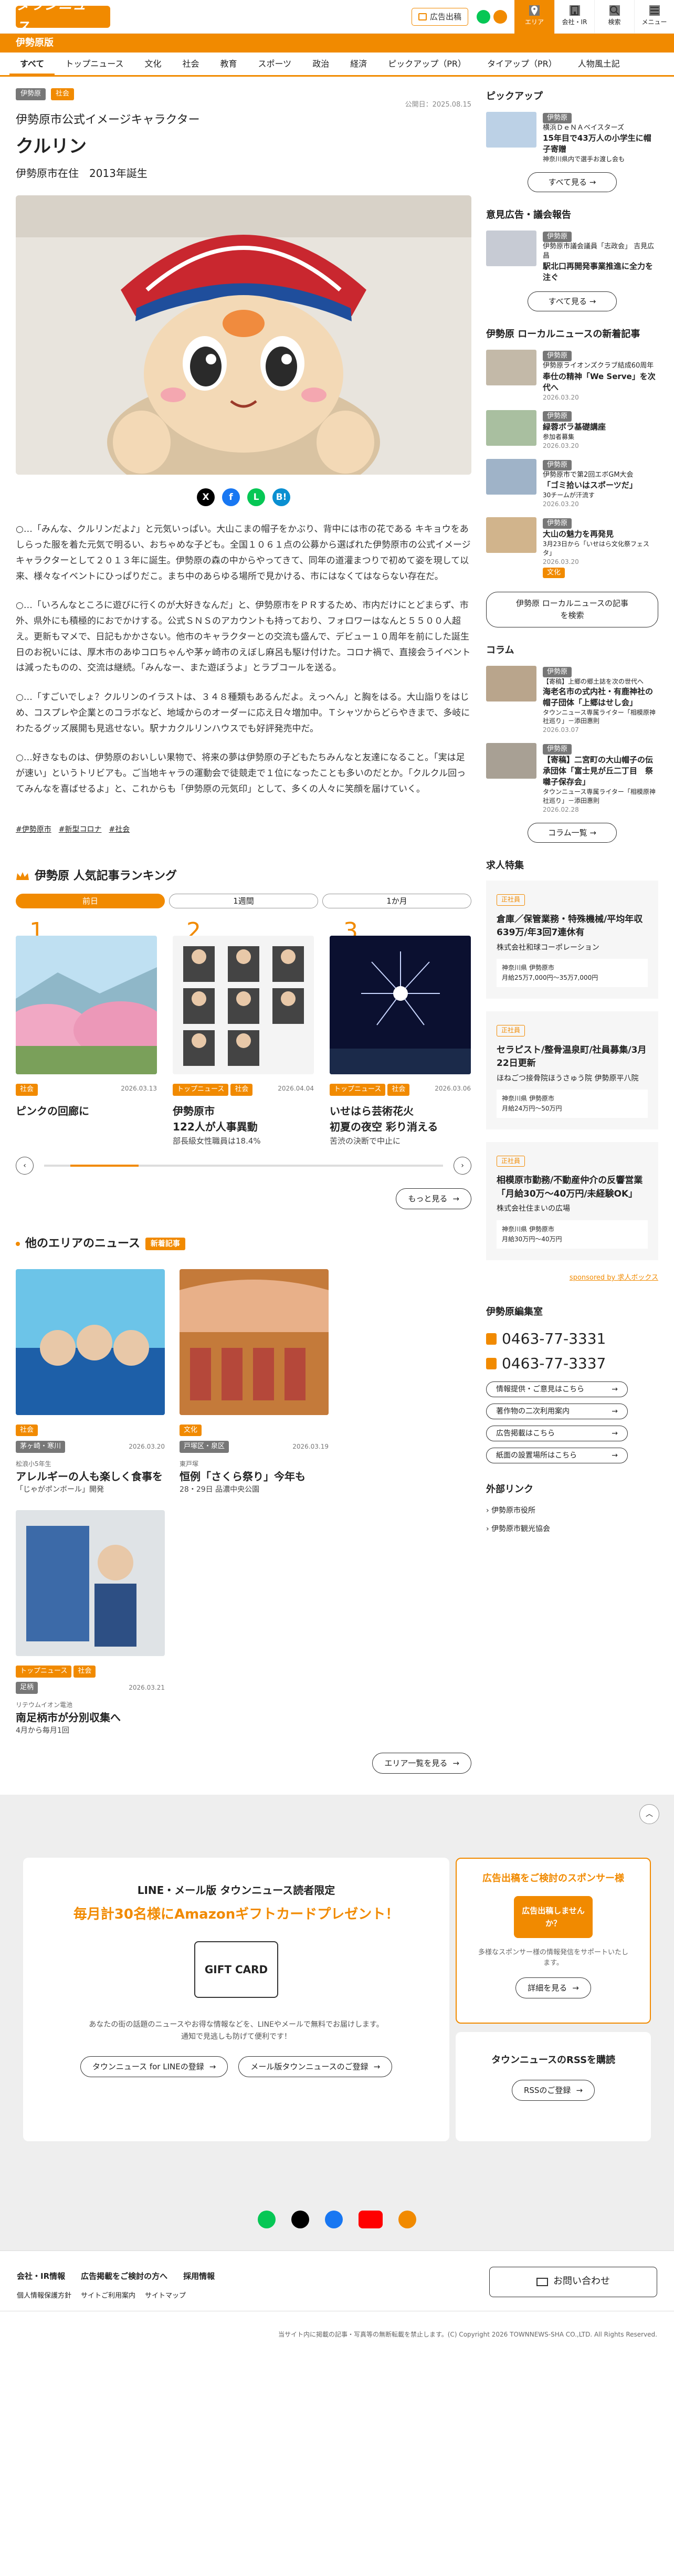 The image size is (674, 2576). Describe the element at coordinates (553, 1988) in the screenshot. I see `sponsor-detail-button: 詳細を見る →` at that location.